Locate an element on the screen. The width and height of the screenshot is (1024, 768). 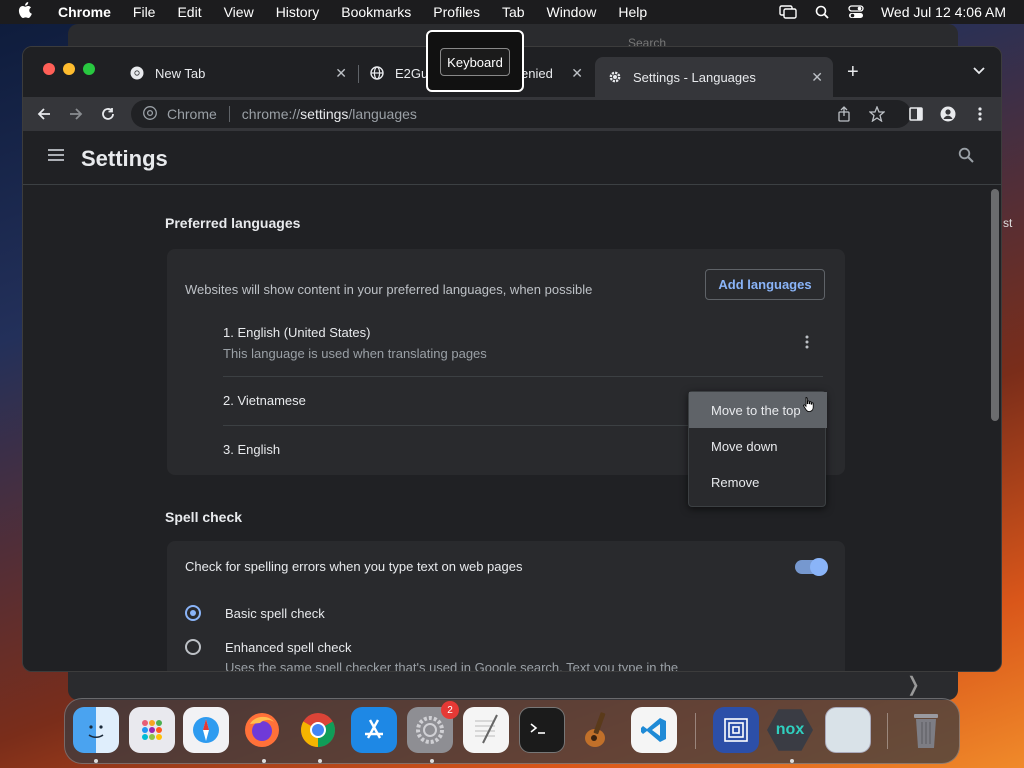
spell-check-toggle-knob is located at coordinates (819, 567).